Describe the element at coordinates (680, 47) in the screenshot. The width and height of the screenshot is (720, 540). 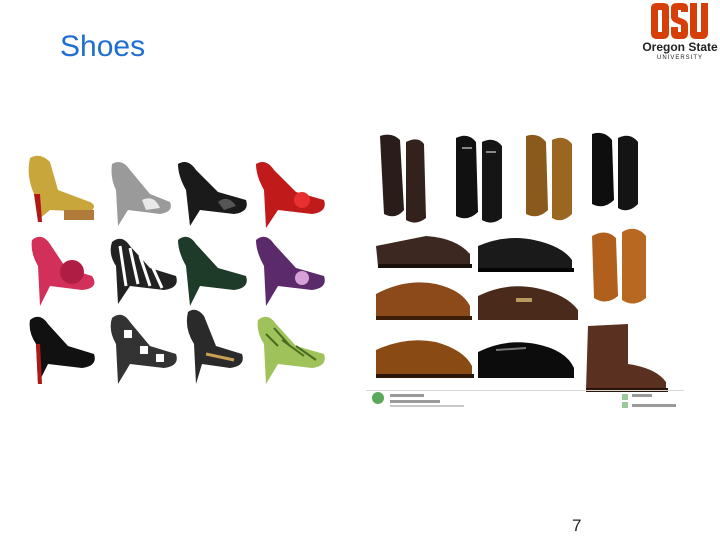
I see `logo-line-oregon-state: Oregon State` at that location.